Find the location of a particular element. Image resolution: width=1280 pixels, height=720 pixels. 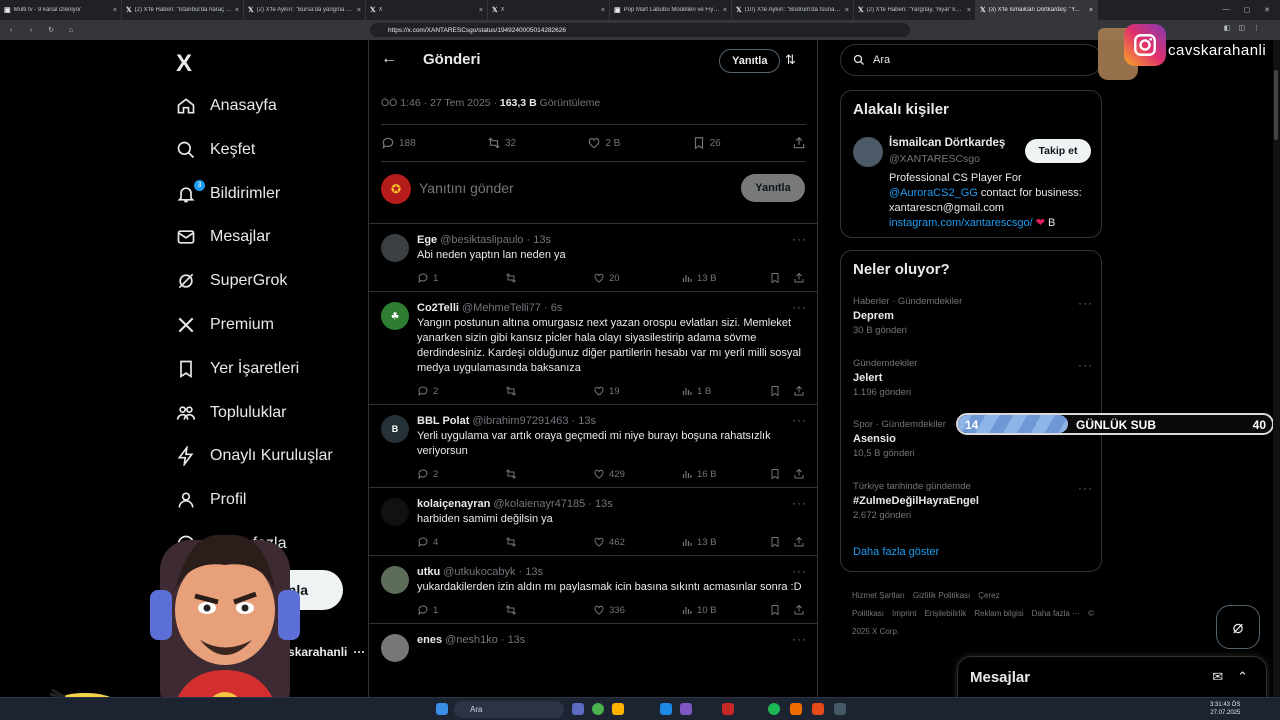

views-action: 16 B is located at coordinates (725, 474).